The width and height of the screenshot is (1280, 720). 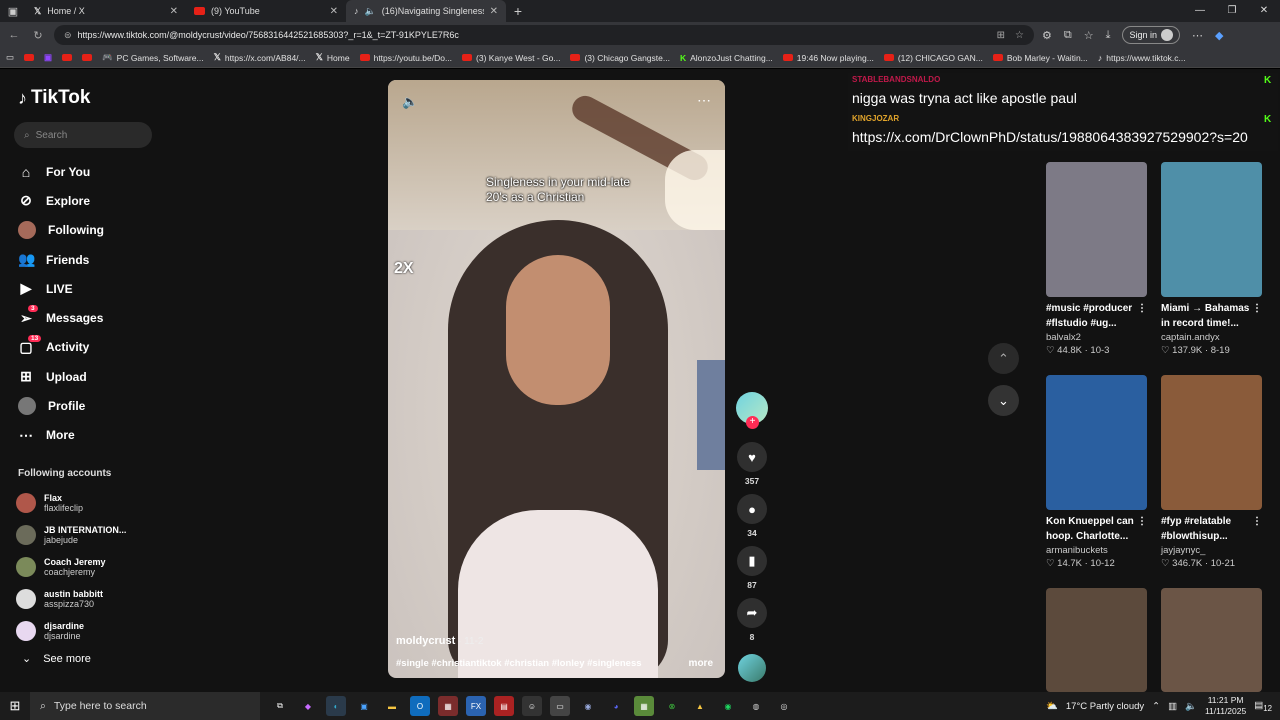 What do you see at coordinates (54, 98) in the screenshot?
I see `tiktok-logo: ♪ TikTok` at bounding box center [54, 98].